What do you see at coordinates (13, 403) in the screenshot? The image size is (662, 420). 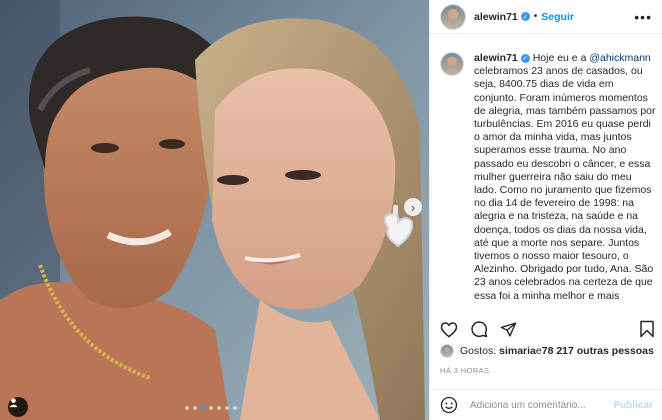 I see `user-tag-icon` at bounding box center [13, 403].